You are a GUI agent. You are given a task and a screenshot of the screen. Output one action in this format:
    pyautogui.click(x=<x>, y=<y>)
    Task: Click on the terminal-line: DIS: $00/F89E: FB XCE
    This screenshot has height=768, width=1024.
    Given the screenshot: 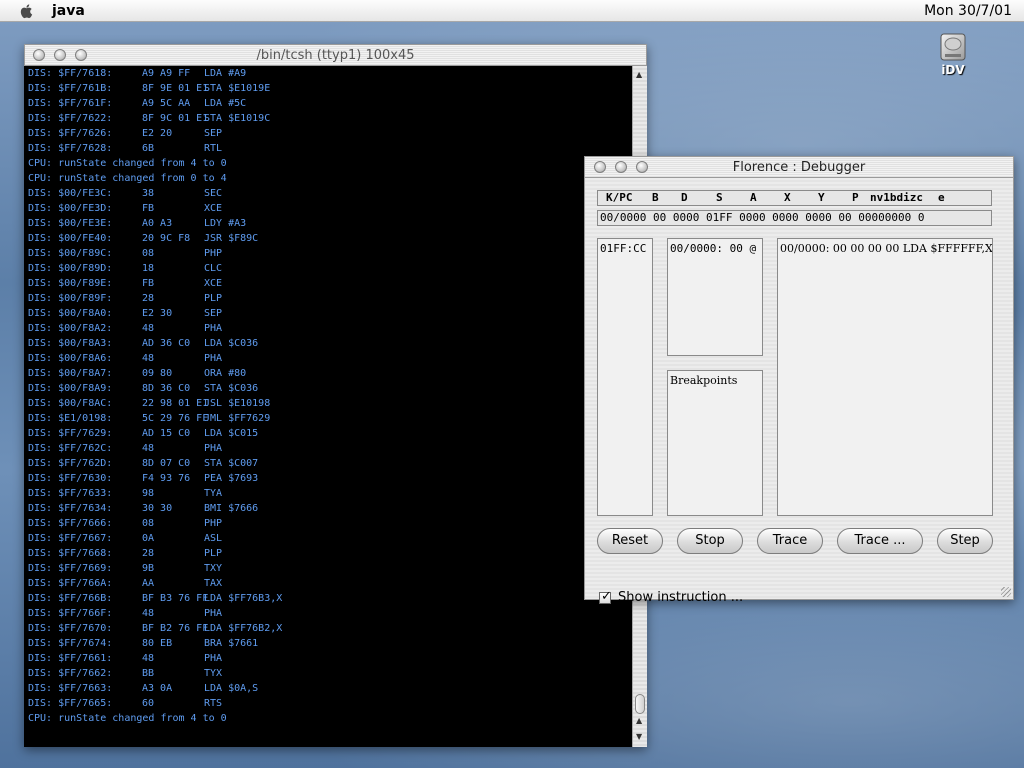 What is the action you would take?
    pyautogui.click(x=155, y=283)
    